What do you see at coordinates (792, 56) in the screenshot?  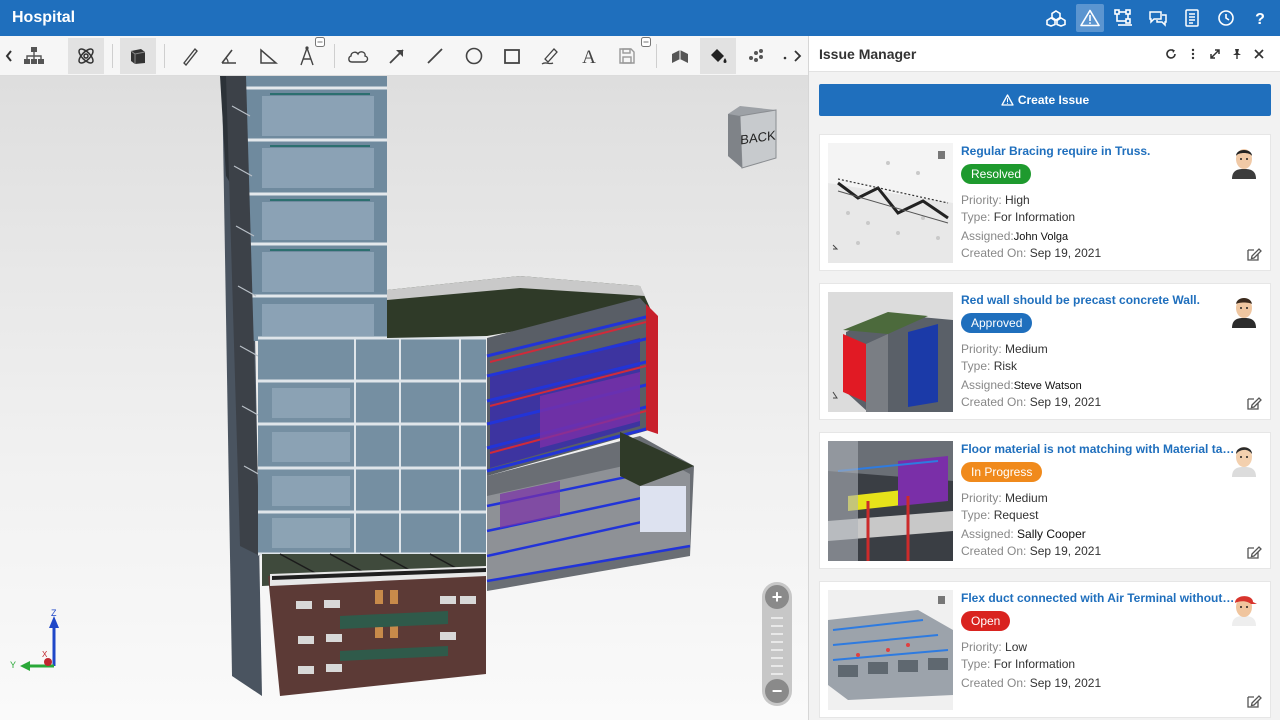 I see `toolbar-more-icon` at bounding box center [792, 56].